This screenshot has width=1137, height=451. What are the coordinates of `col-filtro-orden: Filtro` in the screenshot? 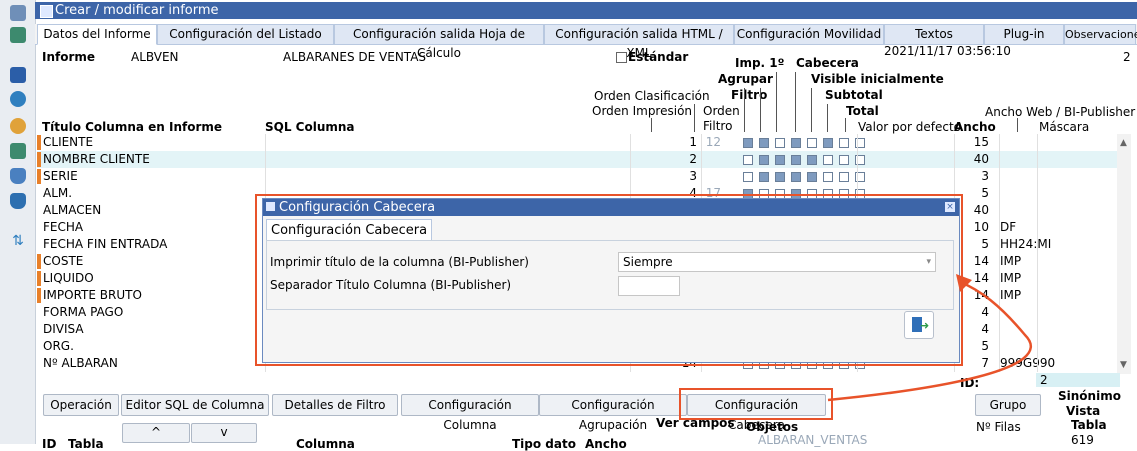 It's located at (718, 126).